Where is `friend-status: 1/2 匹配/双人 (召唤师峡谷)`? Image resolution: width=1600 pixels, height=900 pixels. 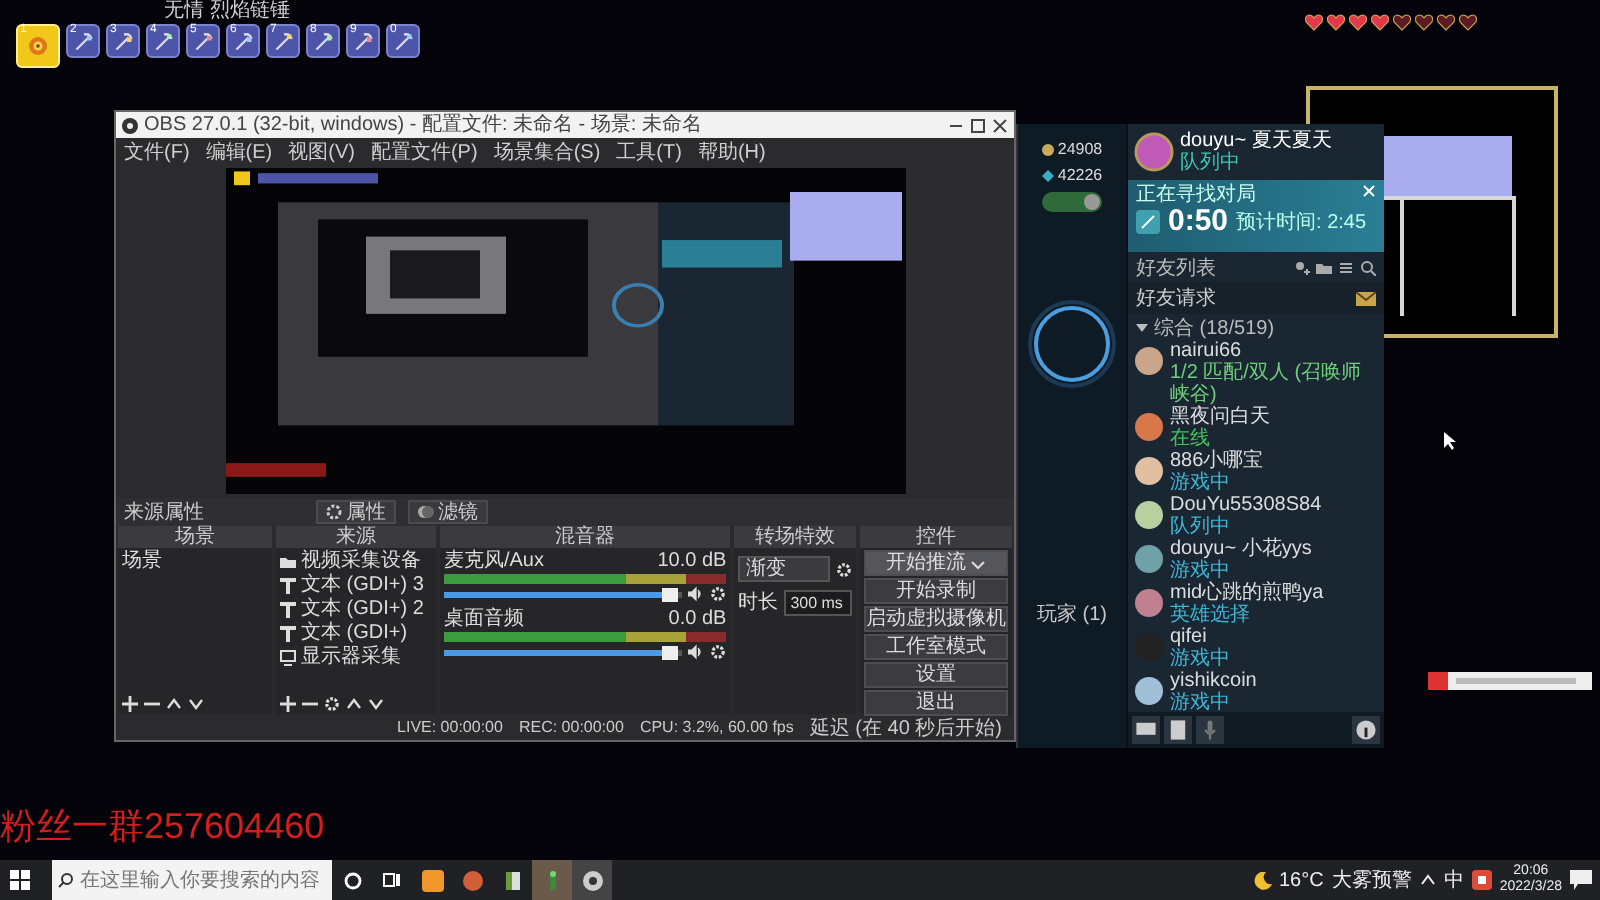 friend-status: 1/2 匹配/双人 (召唤师峡谷) is located at coordinates (1267, 384).